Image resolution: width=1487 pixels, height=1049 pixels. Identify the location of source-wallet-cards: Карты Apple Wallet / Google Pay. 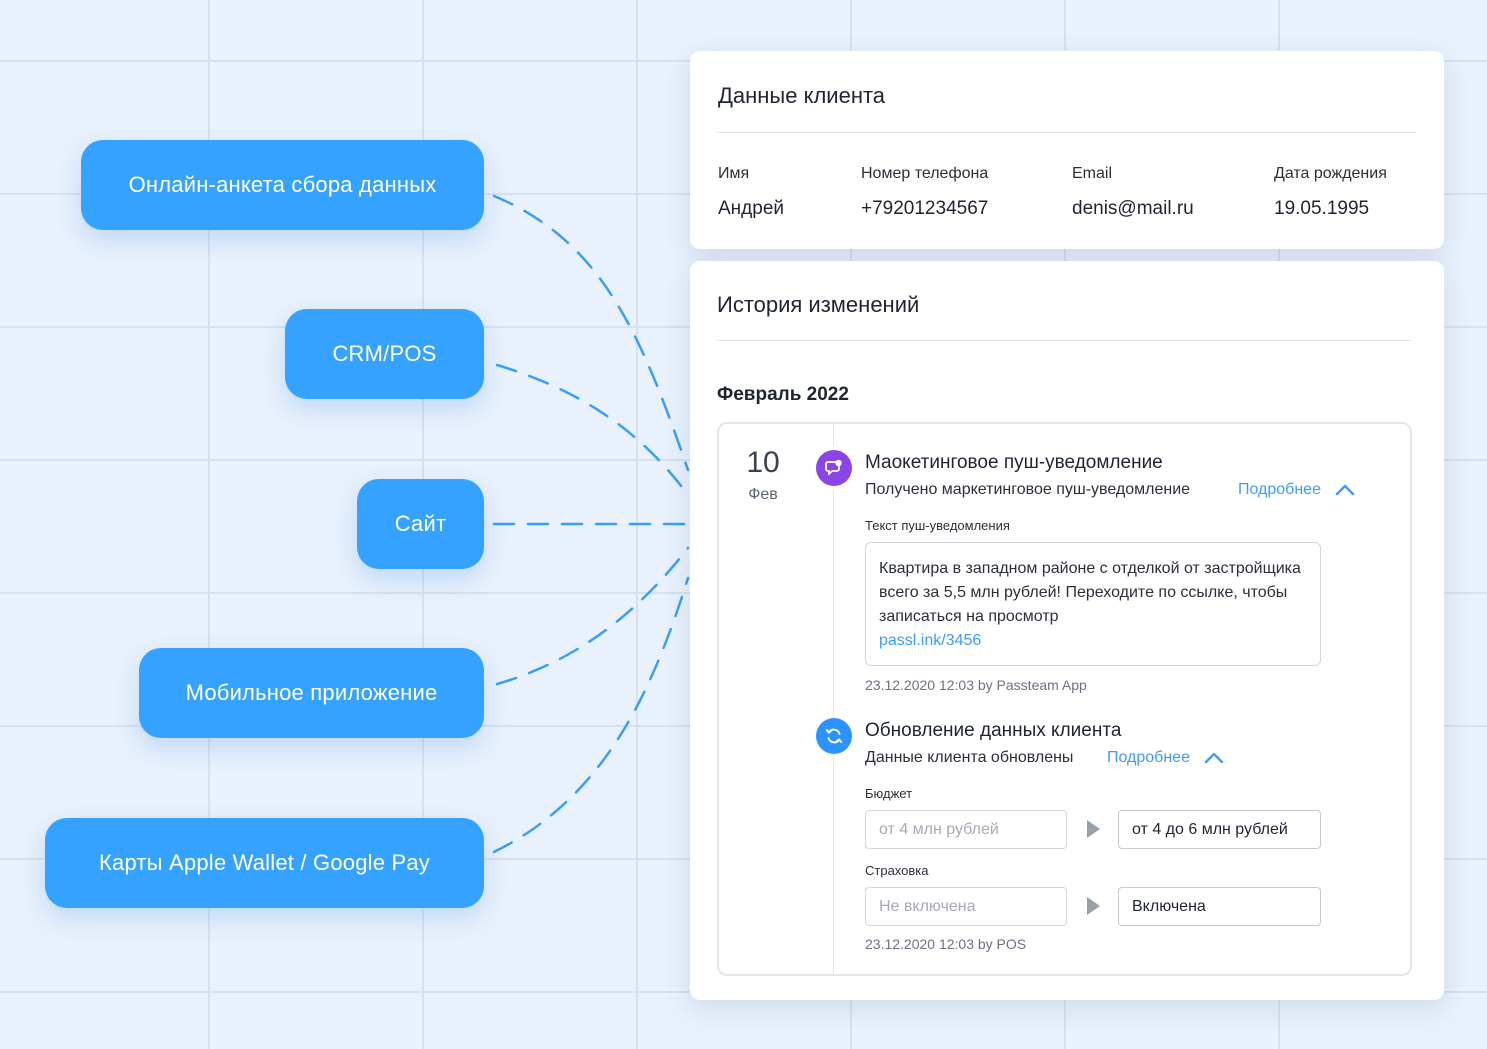
(264, 863).